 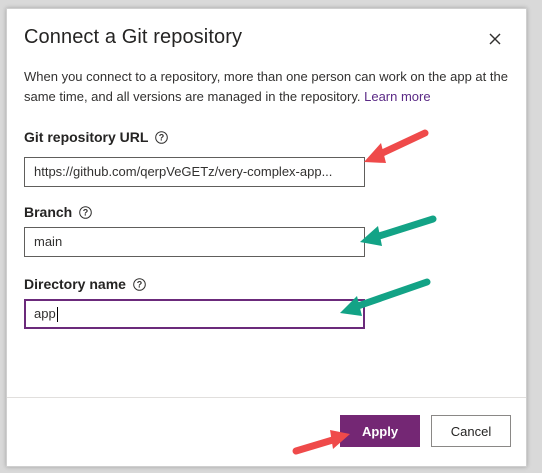 I want to click on green-arrow-directory, so click(x=385, y=297).